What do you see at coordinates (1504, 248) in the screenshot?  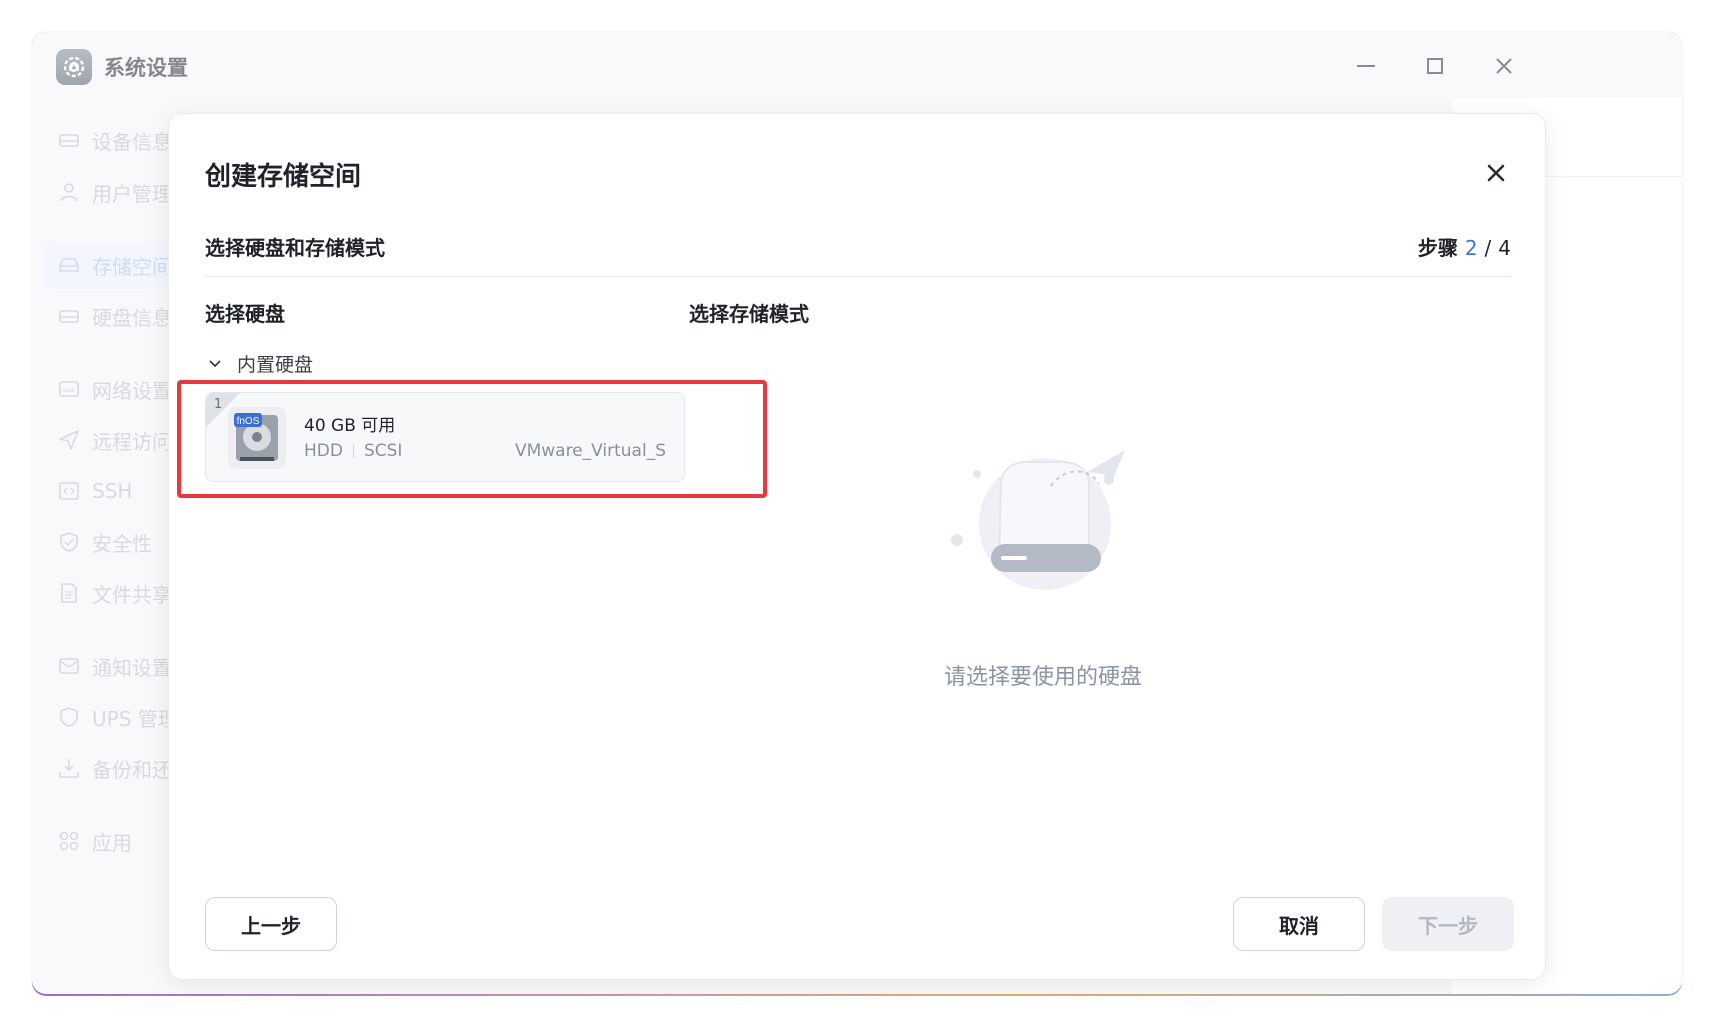 I see `step-total: 4` at bounding box center [1504, 248].